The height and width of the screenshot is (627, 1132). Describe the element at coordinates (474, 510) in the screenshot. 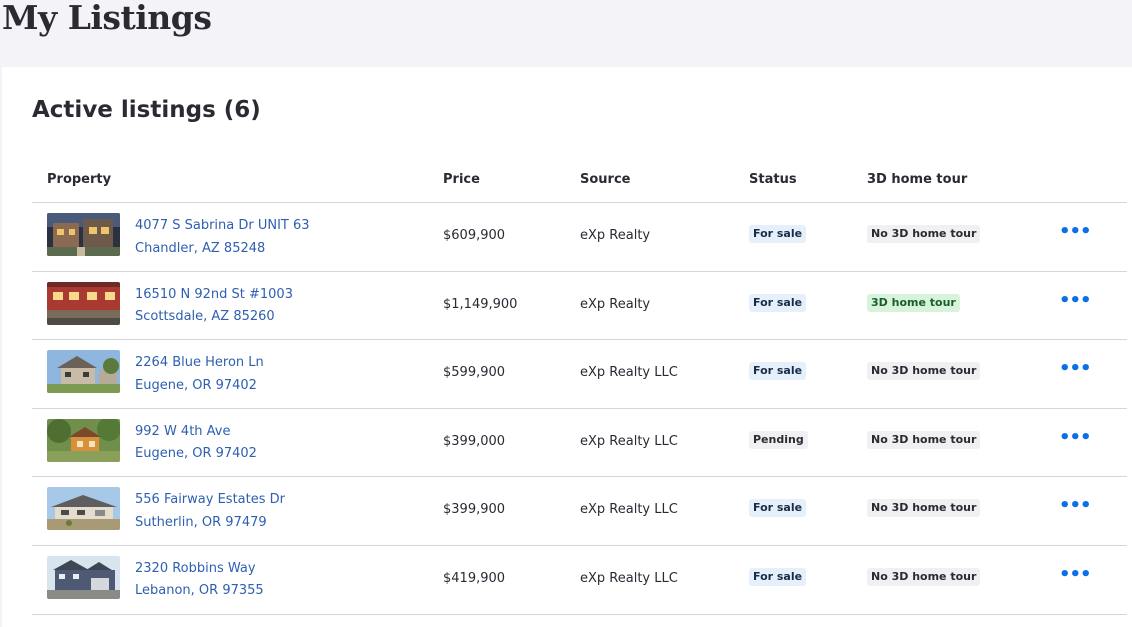

I see `price-cell: $399,900` at that location.